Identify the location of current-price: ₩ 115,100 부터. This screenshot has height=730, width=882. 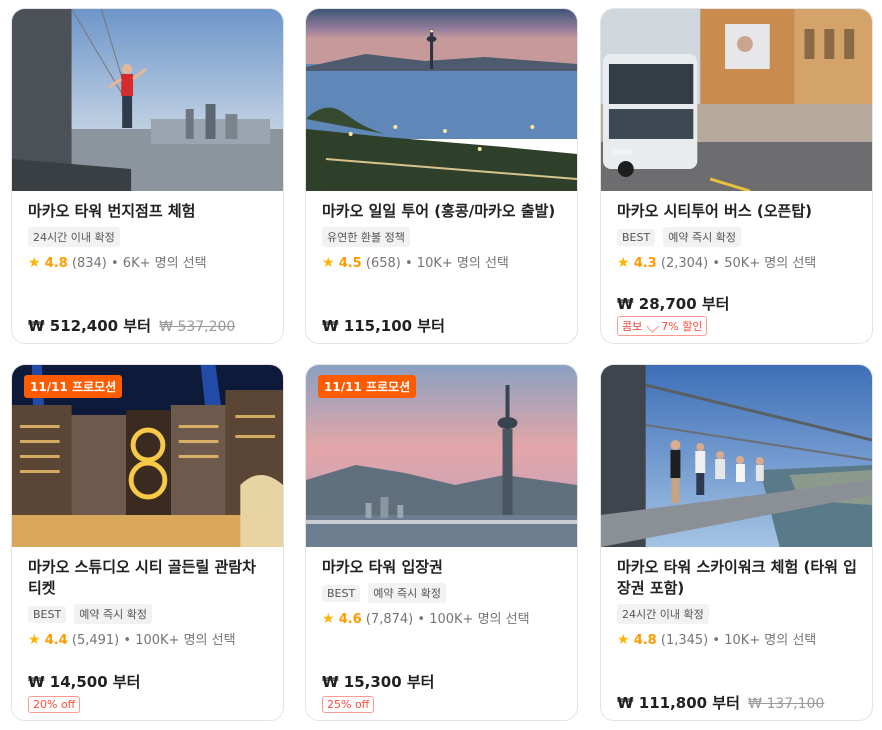
(383, 326).